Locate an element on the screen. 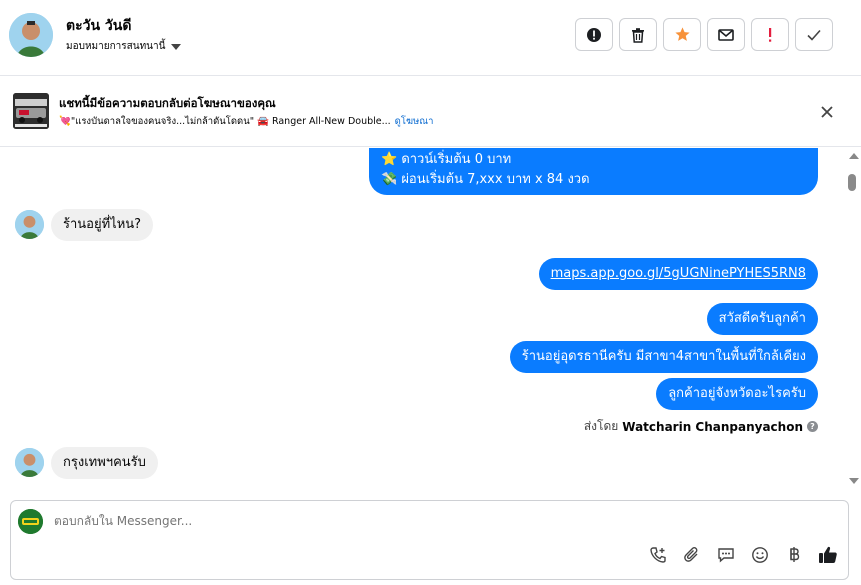  payment-button is located at coordinates (794, 555).